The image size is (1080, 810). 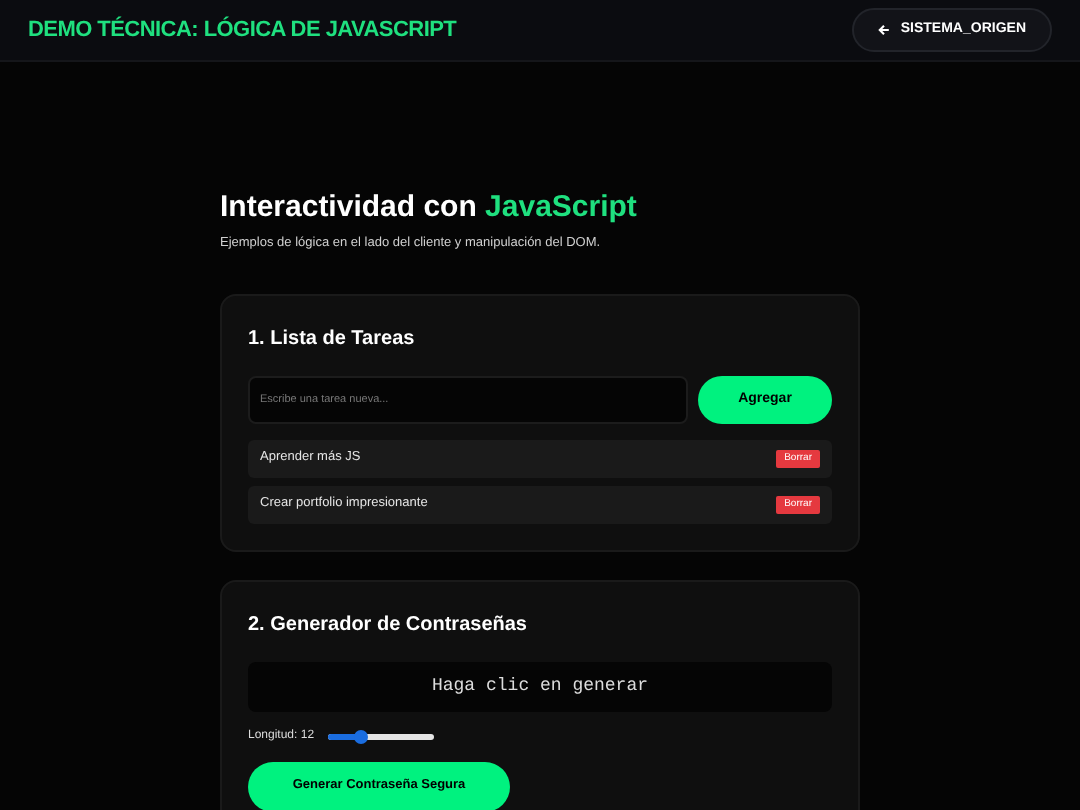 I want to click on card-title: 1. Lista de Tareas, so click(x=332, y=339).